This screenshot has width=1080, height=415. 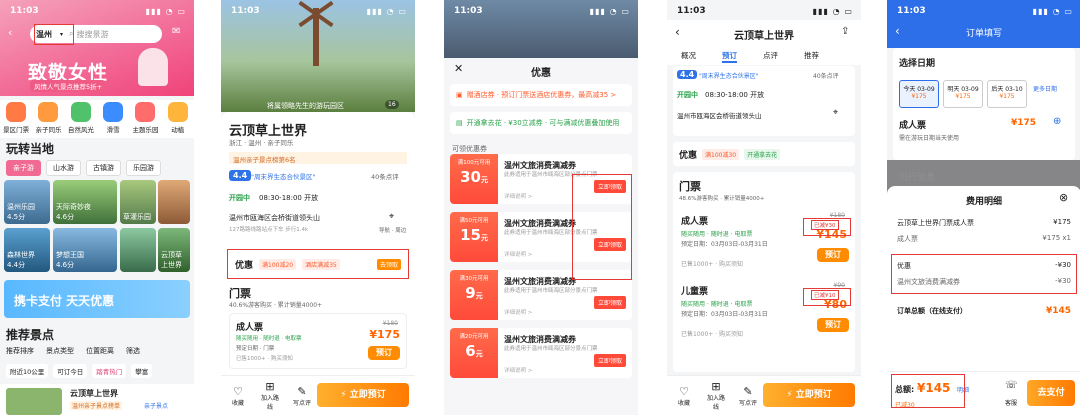 What do you see at coordinates (138, 202) in the screenshot?
I see `tile-attraction: 草灌乐园` at bounding box center [138, 202].